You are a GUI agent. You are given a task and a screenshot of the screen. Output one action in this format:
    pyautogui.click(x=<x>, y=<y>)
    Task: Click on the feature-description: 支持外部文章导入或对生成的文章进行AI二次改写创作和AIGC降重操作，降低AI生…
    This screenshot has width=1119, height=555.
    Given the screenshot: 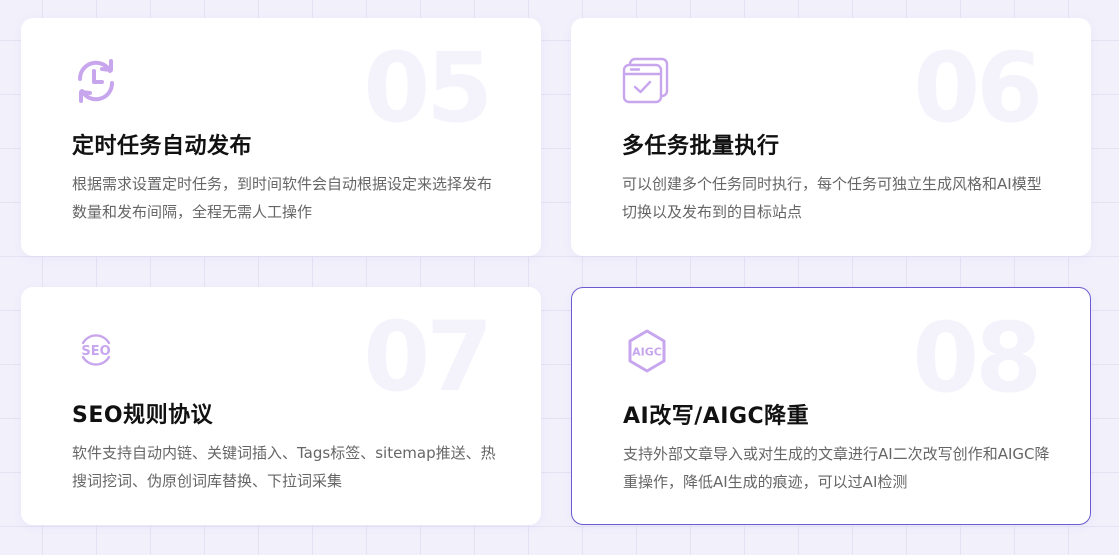 What is the action you would take?
    pyautogui.click(x=836, y=468)
    